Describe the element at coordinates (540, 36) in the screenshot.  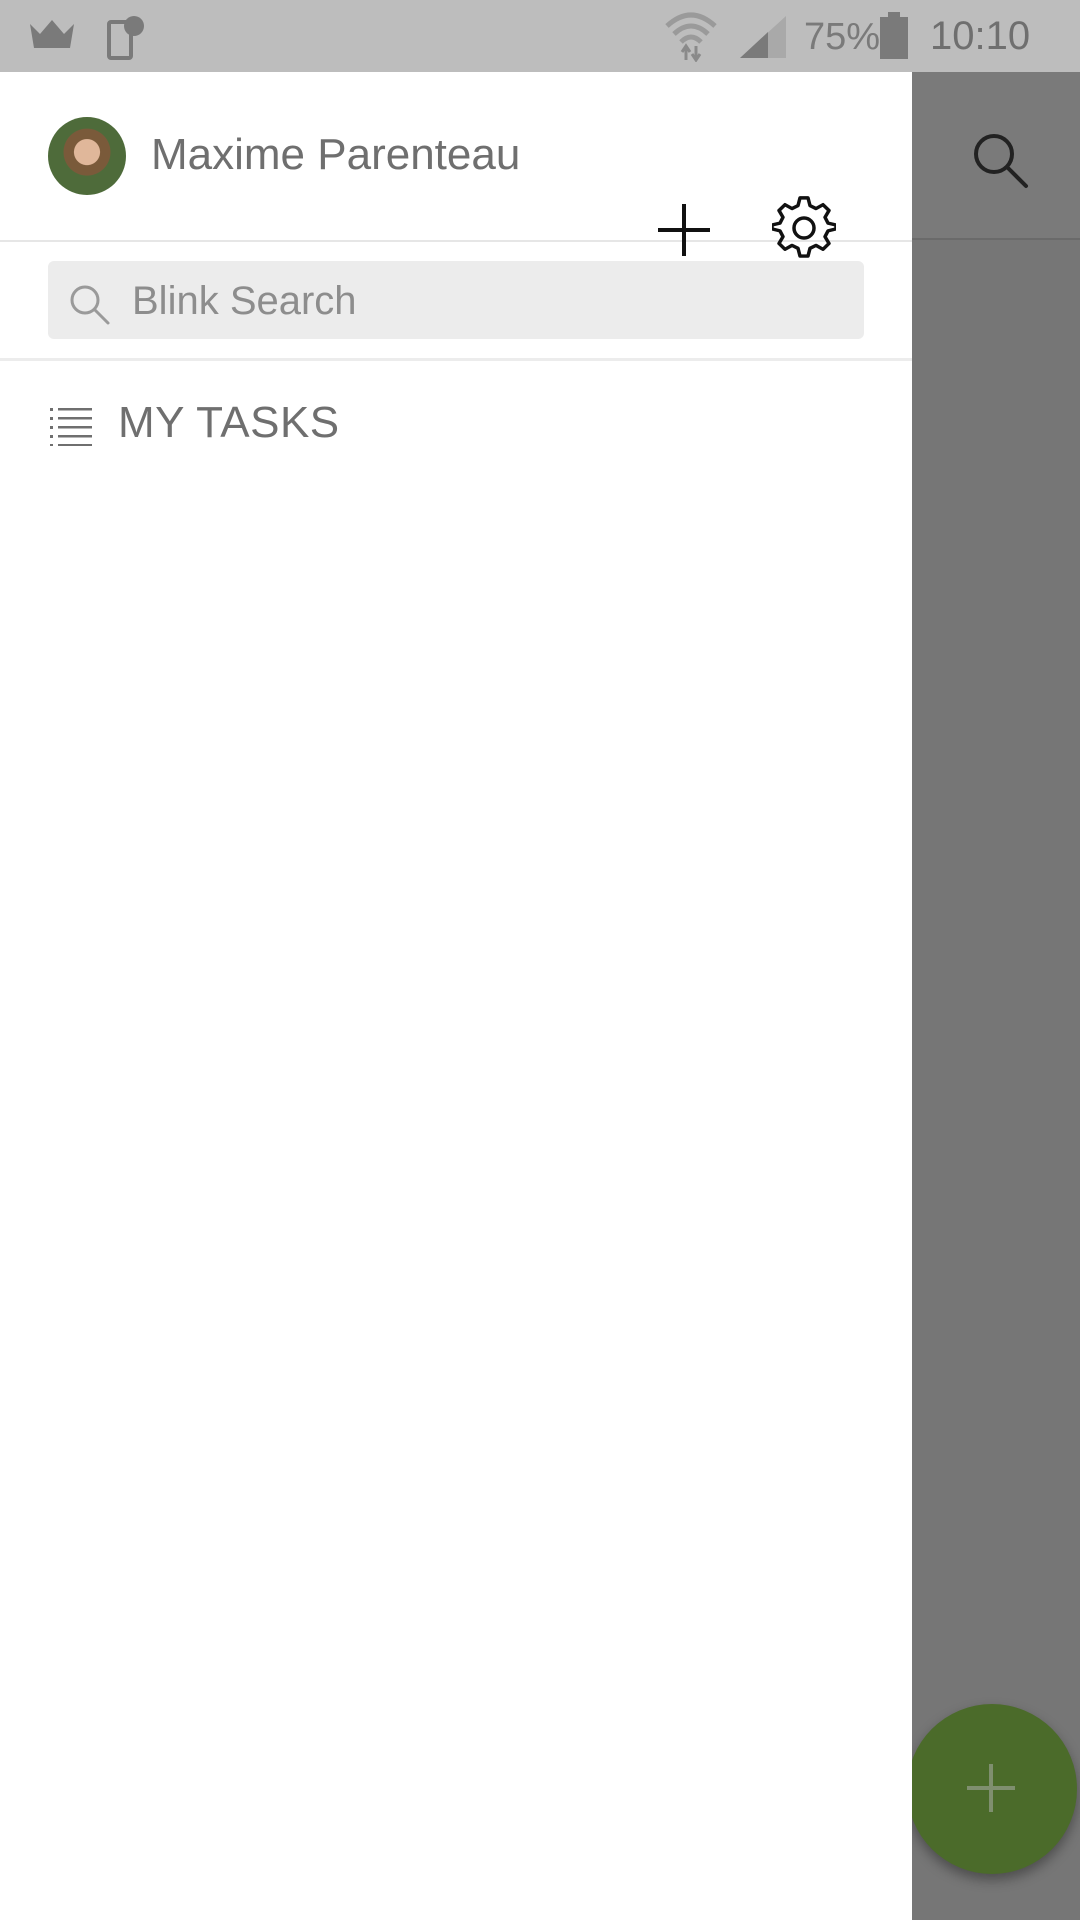
I see `status-bar: 75% 10:10` at that location.